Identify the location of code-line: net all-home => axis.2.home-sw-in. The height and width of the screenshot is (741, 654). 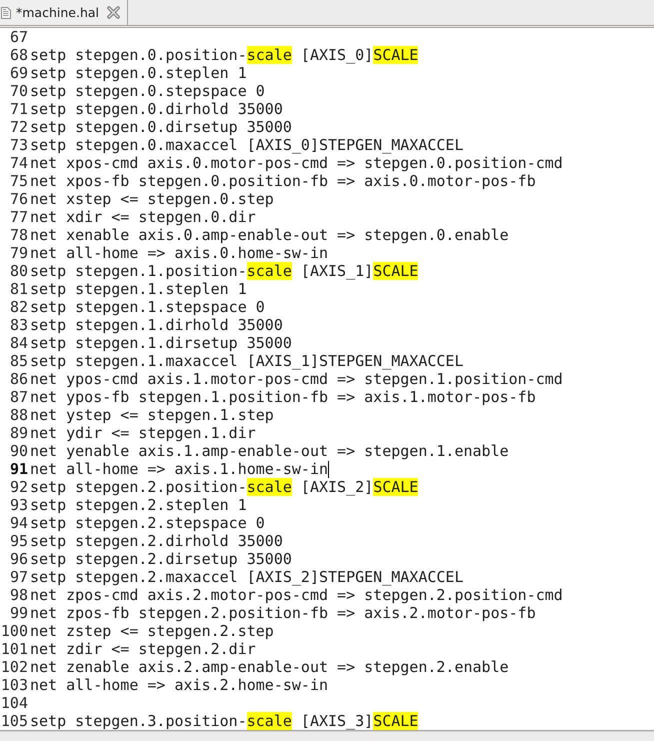
(179, 685).